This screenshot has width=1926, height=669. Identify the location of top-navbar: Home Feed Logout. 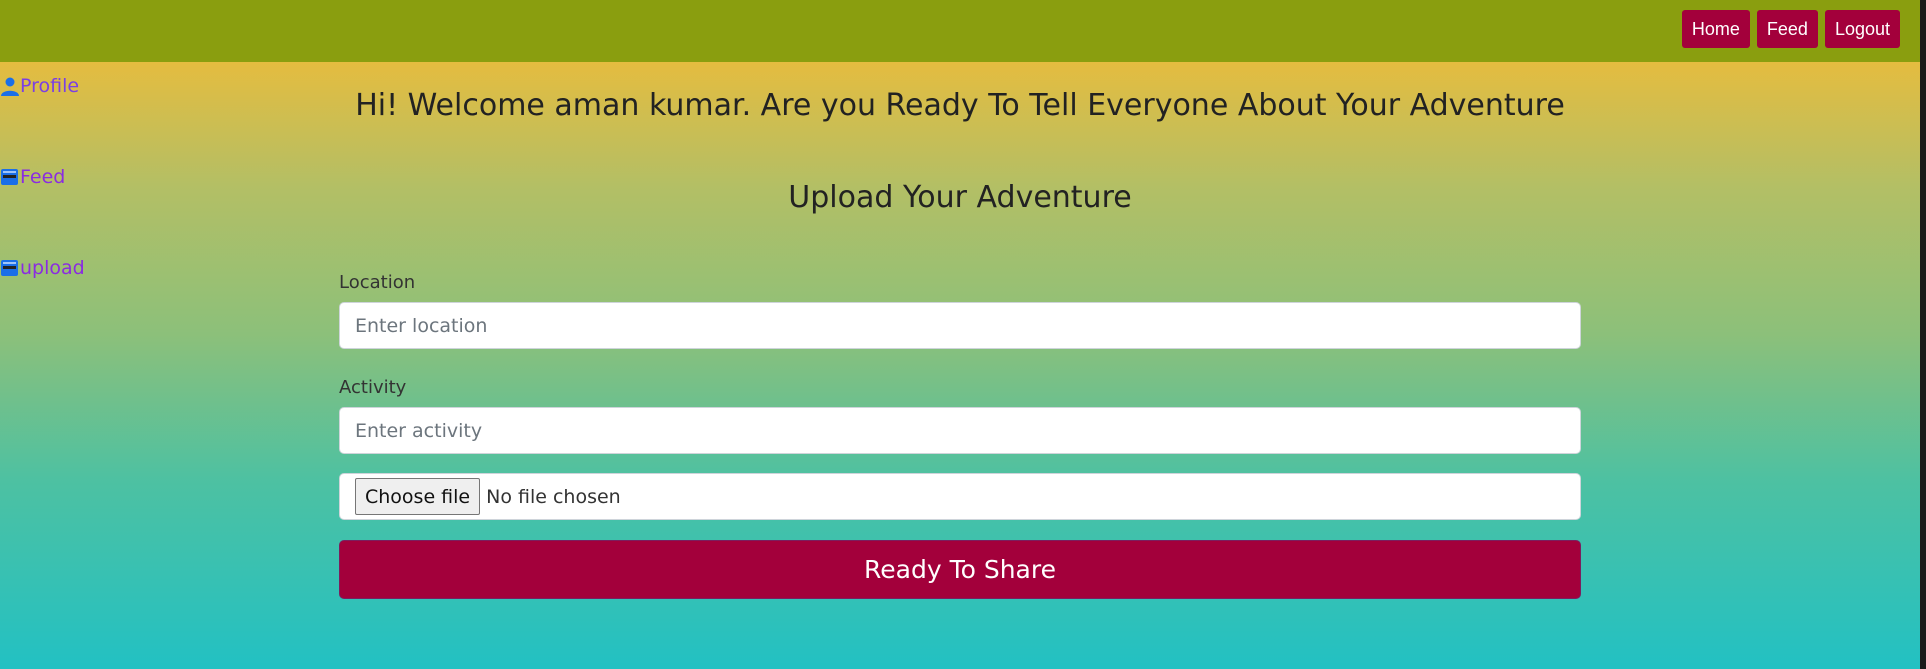
(960, 31).